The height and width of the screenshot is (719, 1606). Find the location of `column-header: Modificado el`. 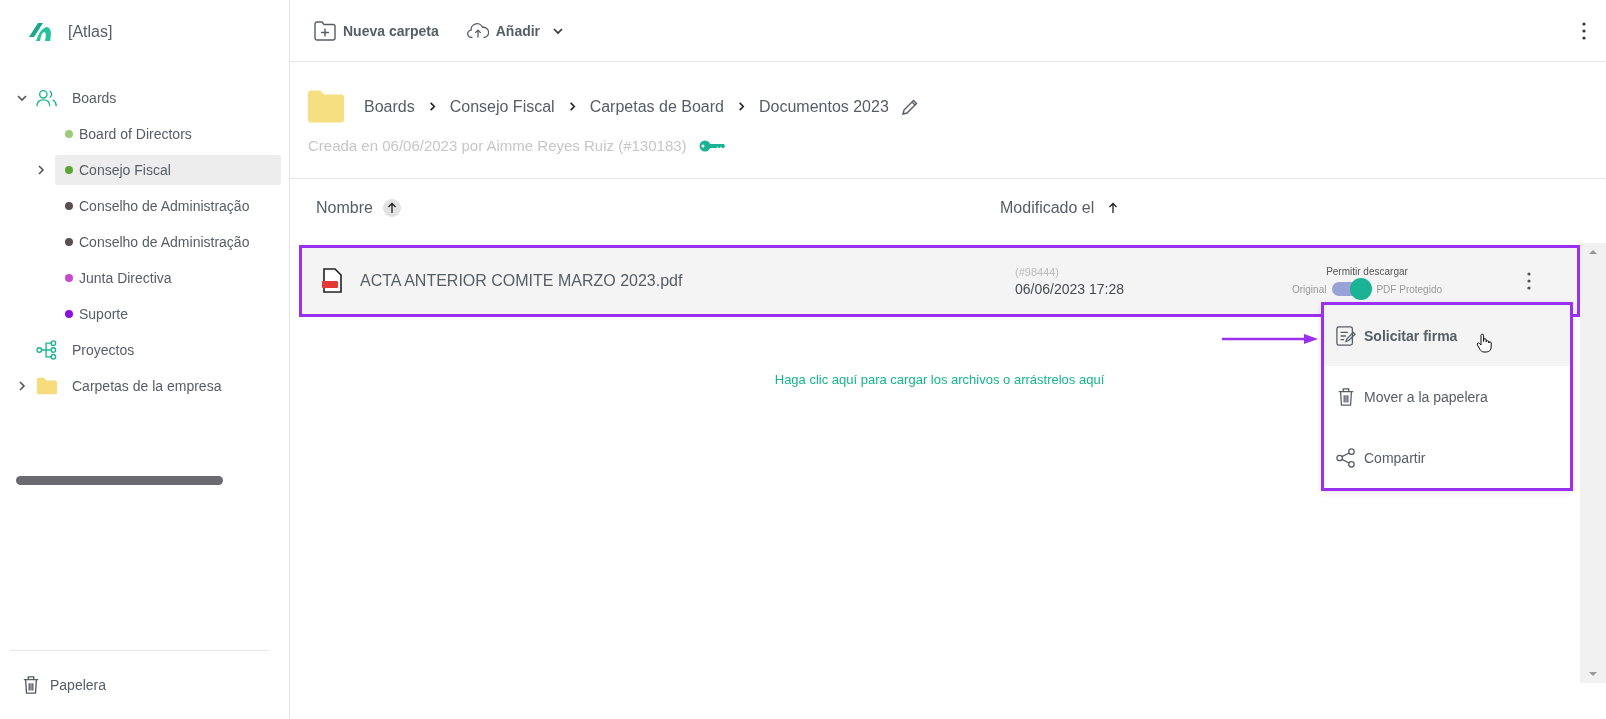

column-header: Modificado el is located at coordinates (1047, 208).